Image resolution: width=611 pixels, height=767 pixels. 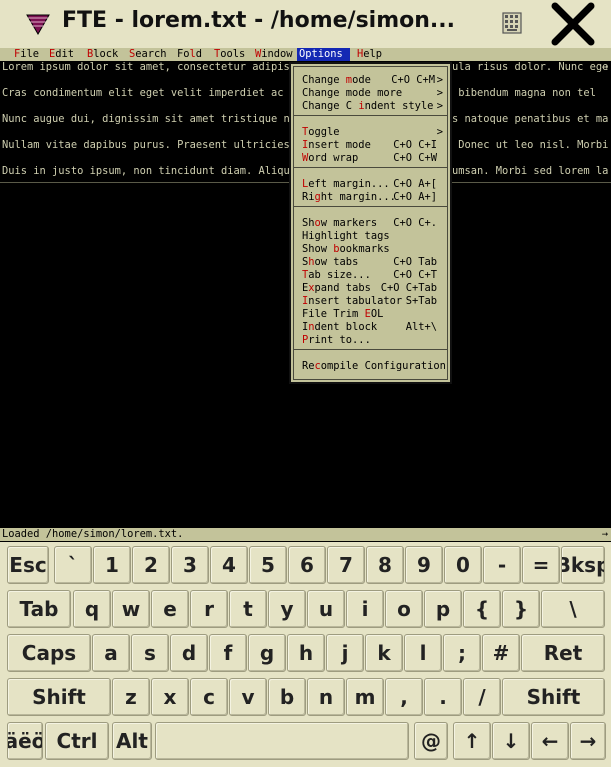 I want to click on key-b: b, so click(x=287, y=697).